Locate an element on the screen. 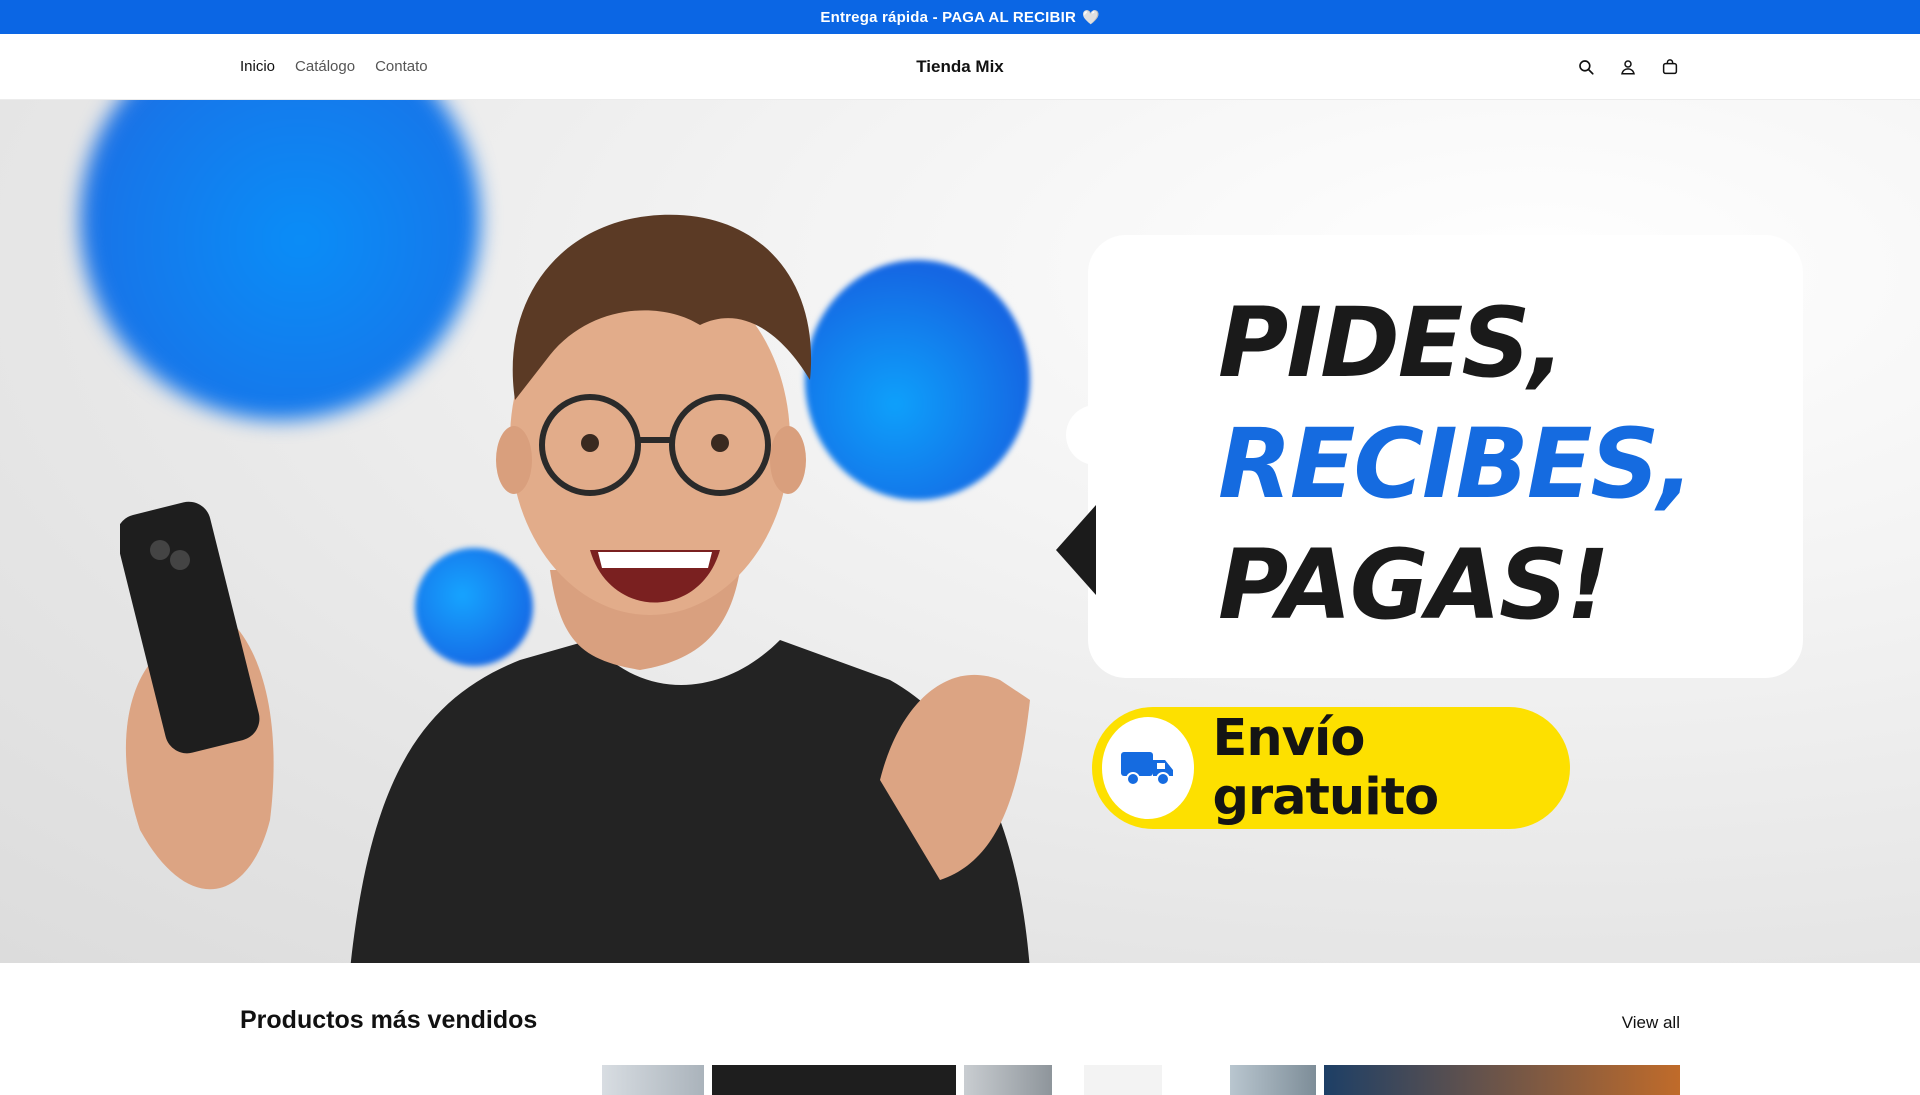  announcement-bar: Entrega rápida - PAGA AL RECIBIR 🤍 is located at coordinates (960, 17).